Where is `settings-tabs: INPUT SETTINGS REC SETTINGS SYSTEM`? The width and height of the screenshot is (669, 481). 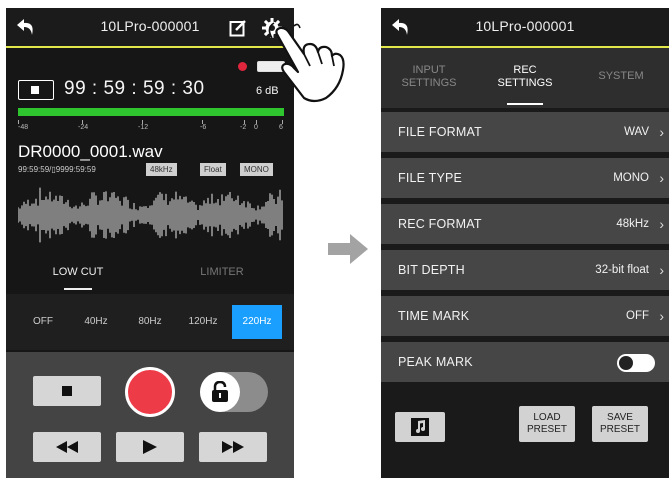
settings-tabs: INPUT SETTINGS REC SETTINGS SYSTEM is located at coordinates (525, 78).